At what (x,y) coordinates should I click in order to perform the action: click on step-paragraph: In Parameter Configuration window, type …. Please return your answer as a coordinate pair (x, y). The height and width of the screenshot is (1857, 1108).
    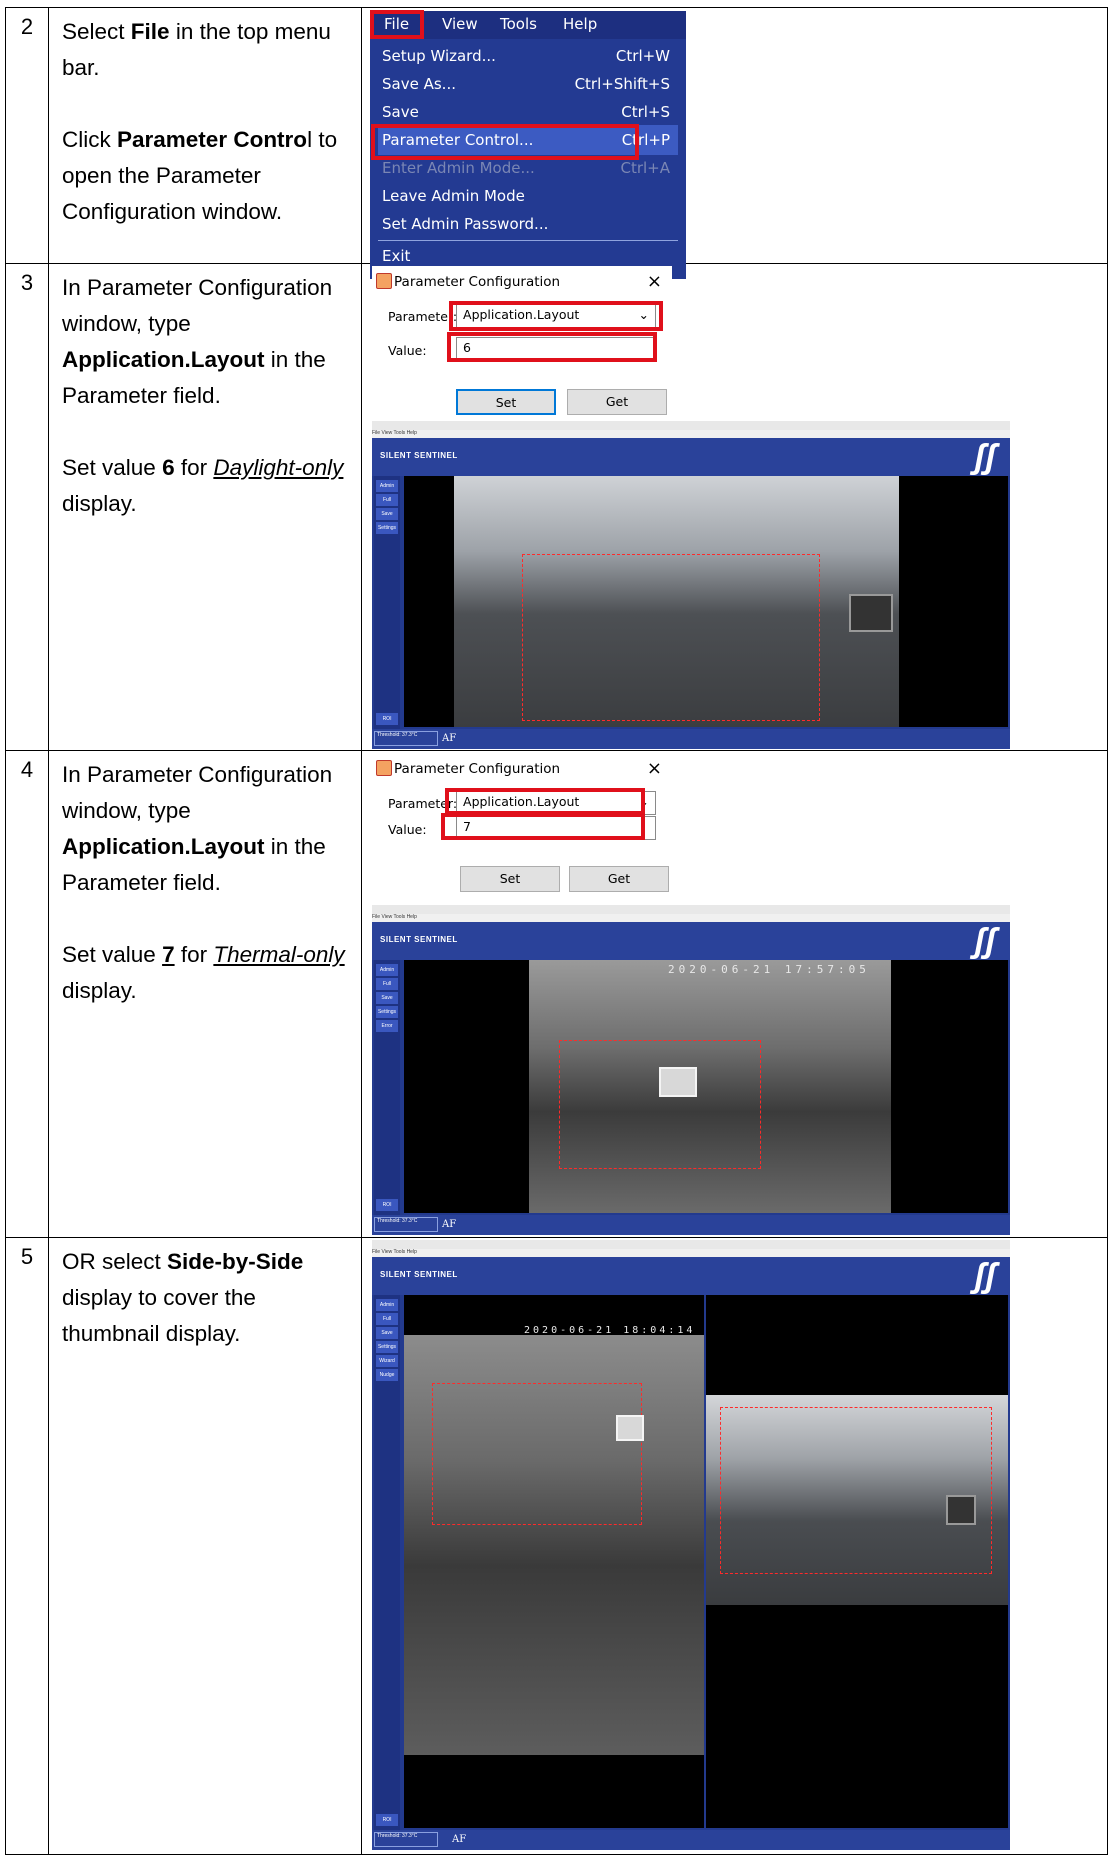
    Looking at the image, I should click on (207, 829).